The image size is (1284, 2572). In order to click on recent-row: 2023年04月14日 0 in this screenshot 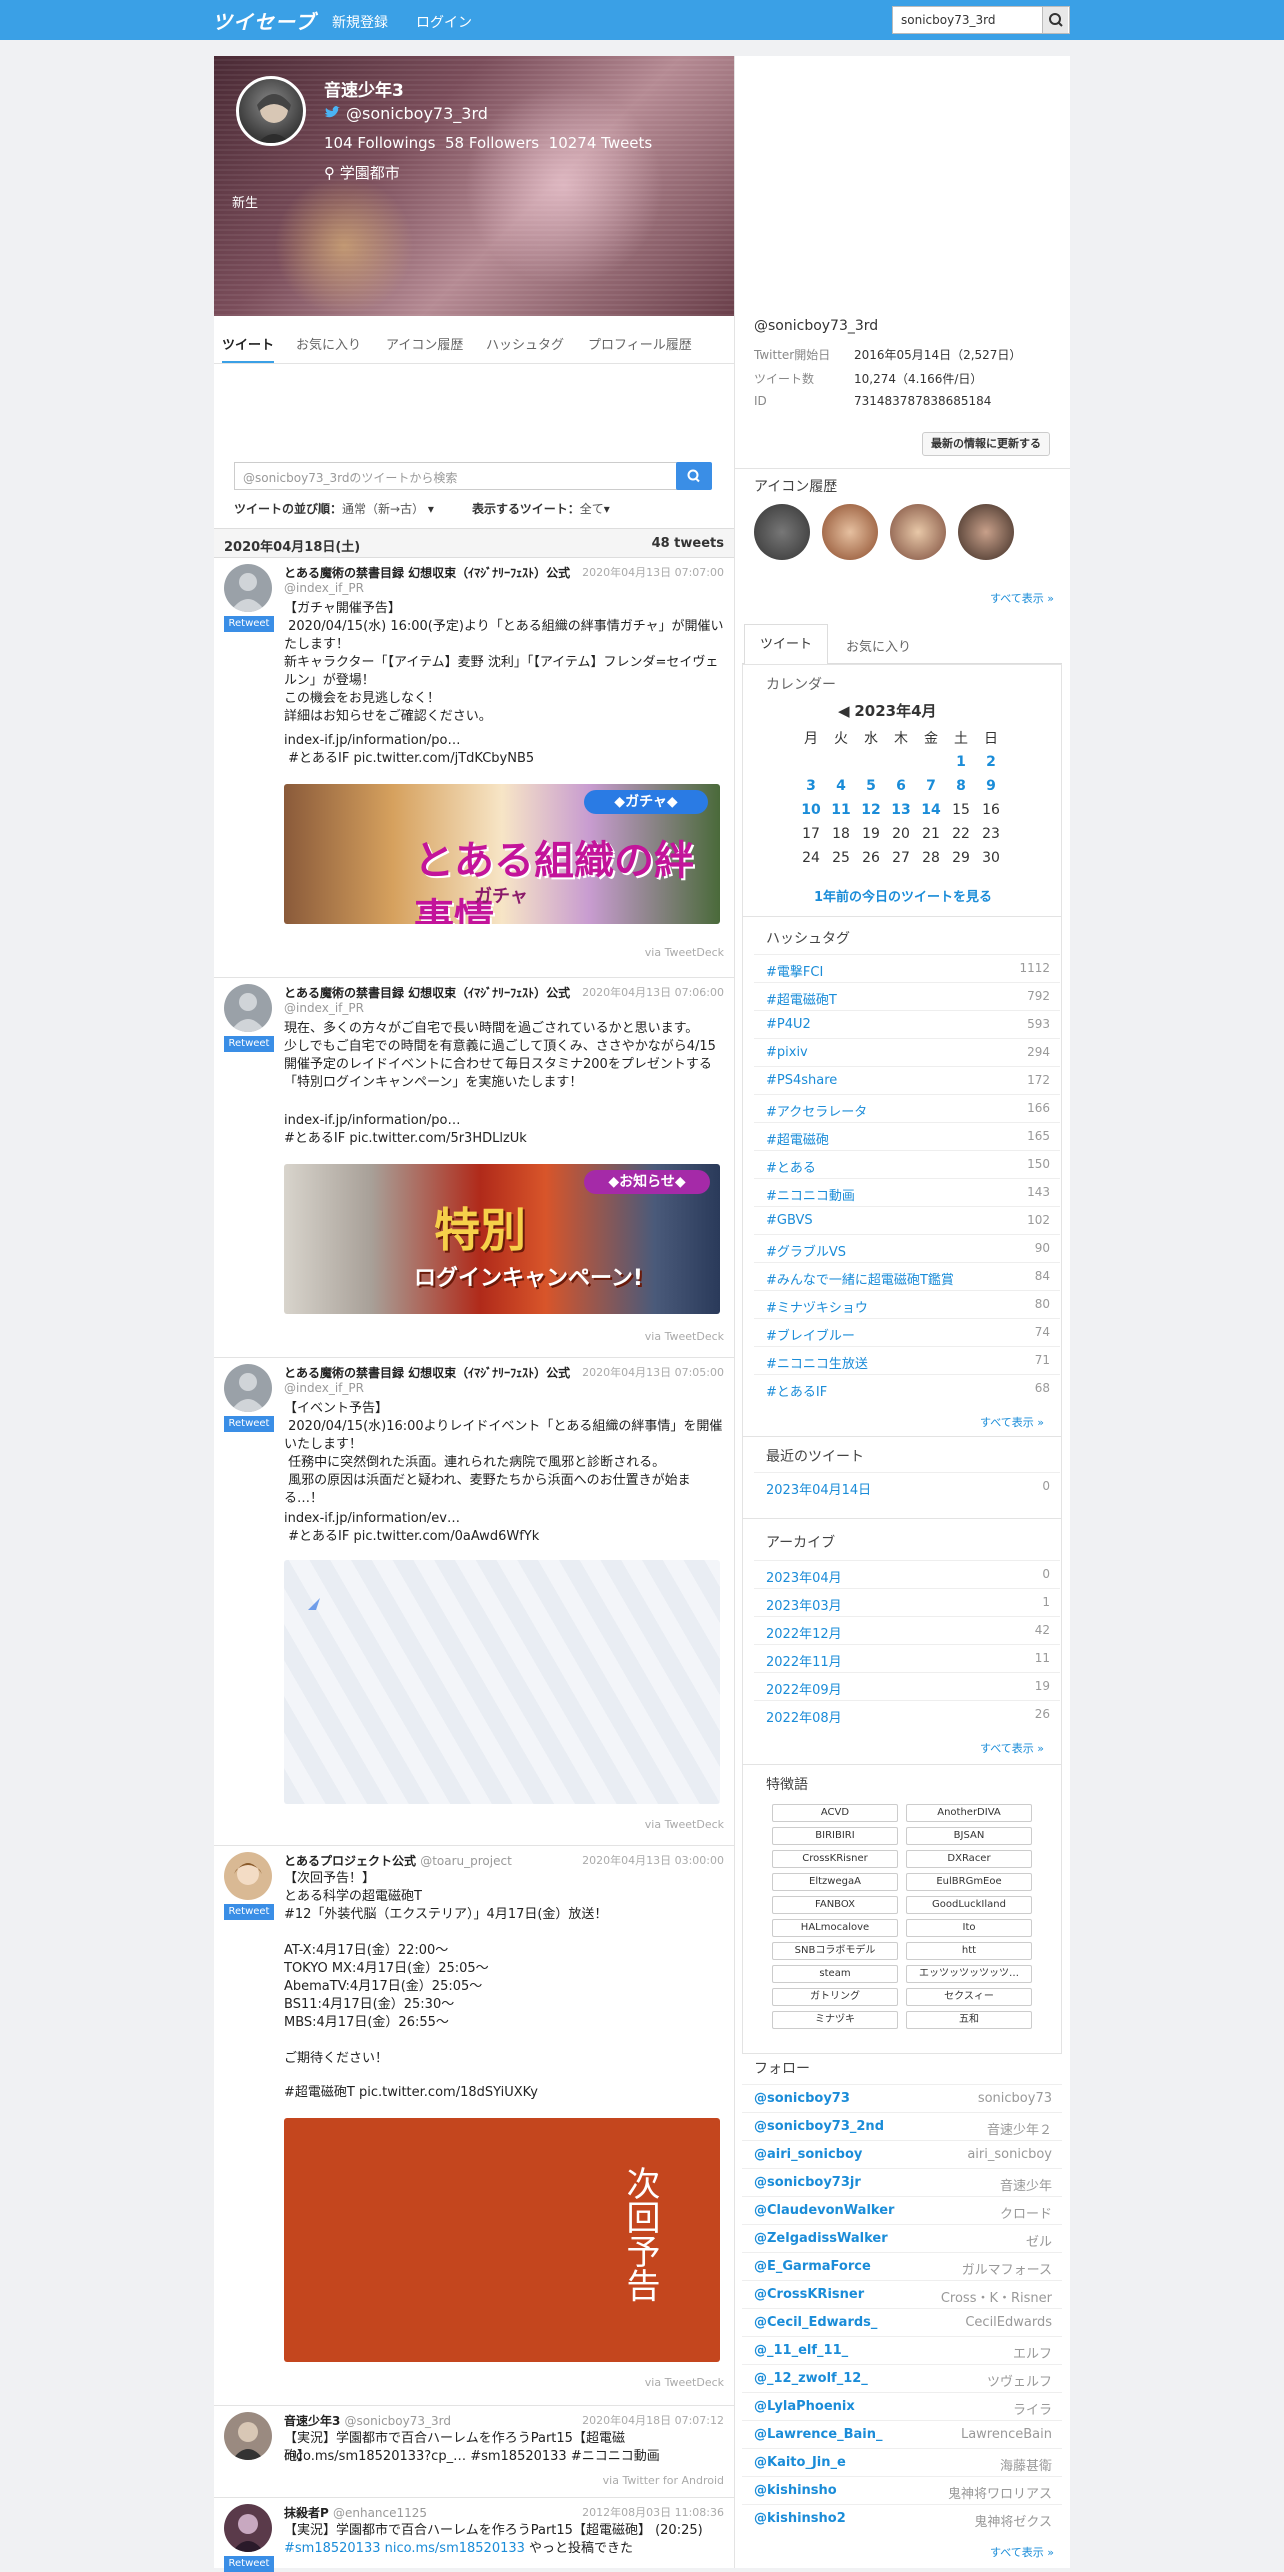, I will do `click(907, 1486)`.